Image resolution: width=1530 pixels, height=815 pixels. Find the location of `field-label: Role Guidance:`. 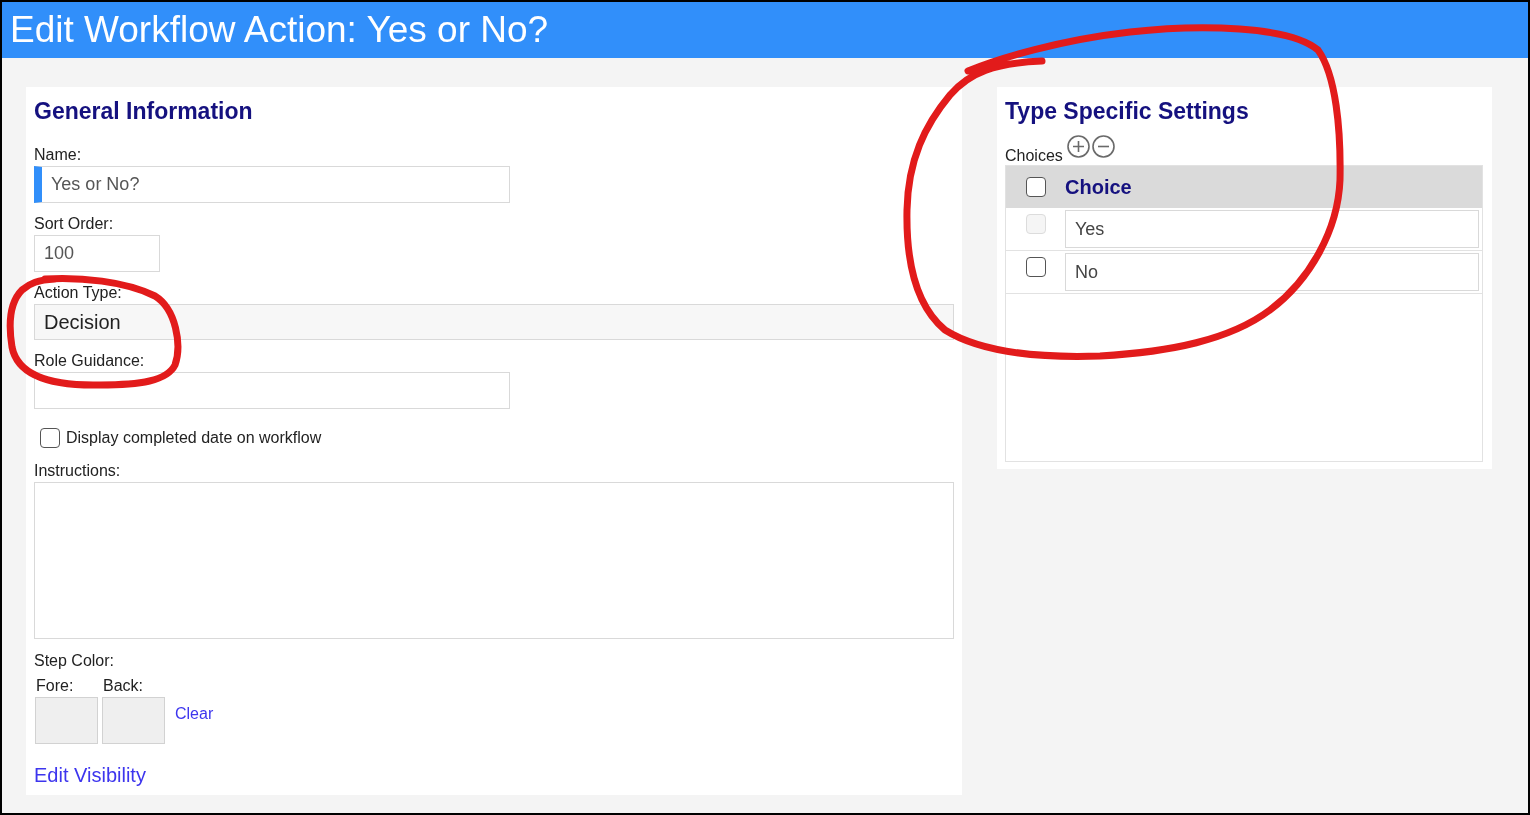

field-label: Role Guidance: is located at coordinates (90, 361).